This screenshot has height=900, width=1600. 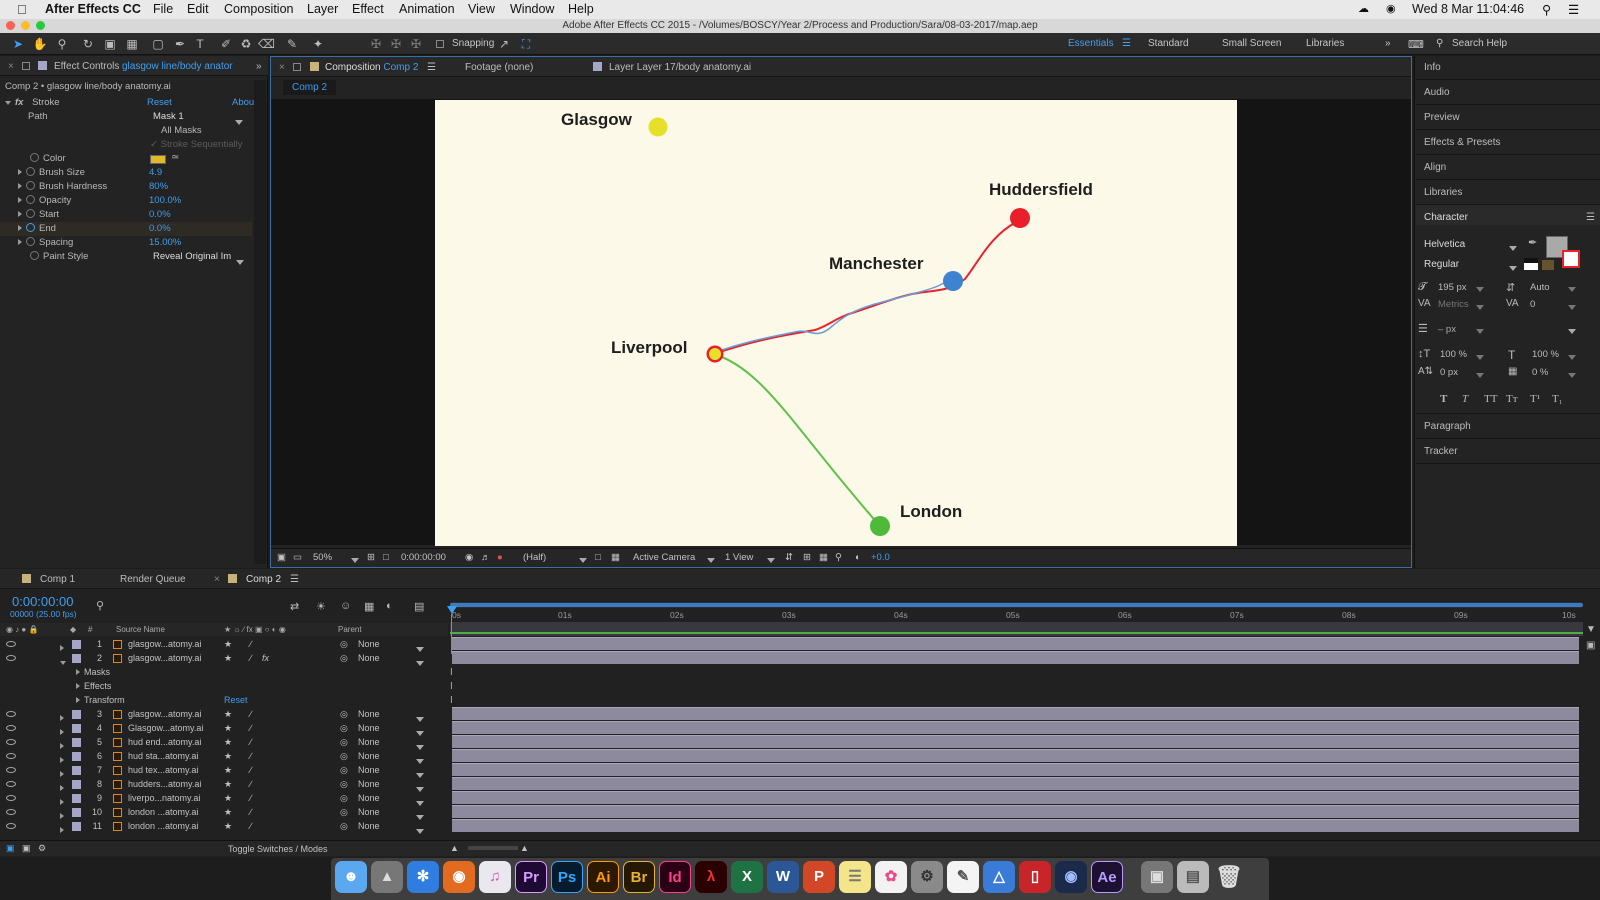 What do you see at coordinates (165, 728) in the screenshot?
I see `layer-name: Glasgow...atomy.ai` at bounding box center [165, 728].